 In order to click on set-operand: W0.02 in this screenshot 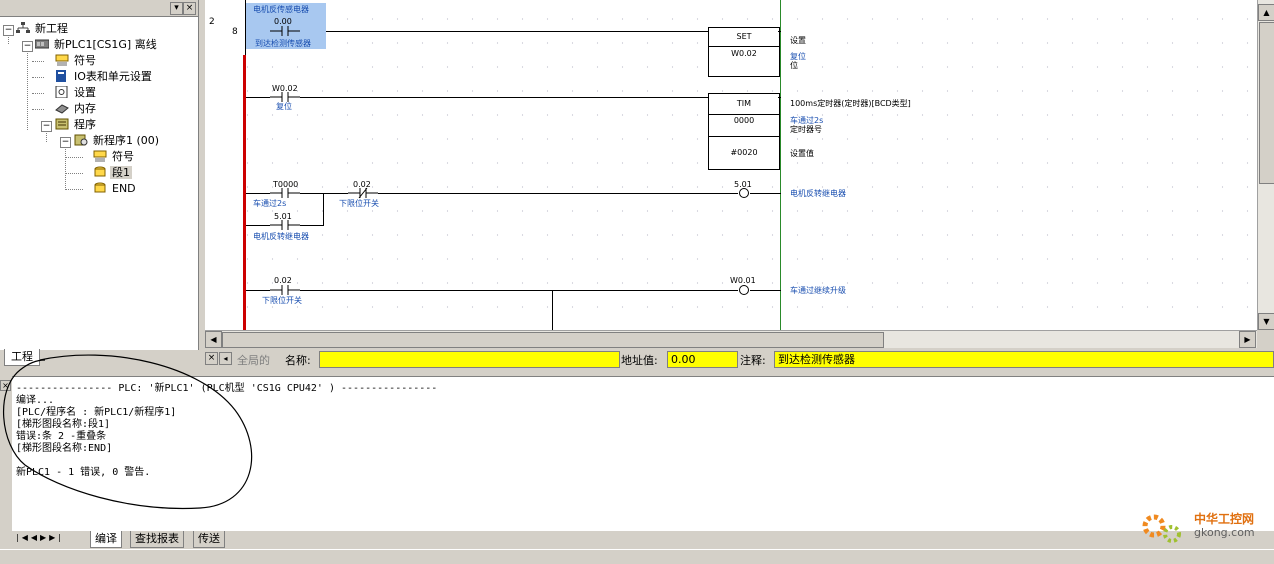, I will do `click(744, 53)`.